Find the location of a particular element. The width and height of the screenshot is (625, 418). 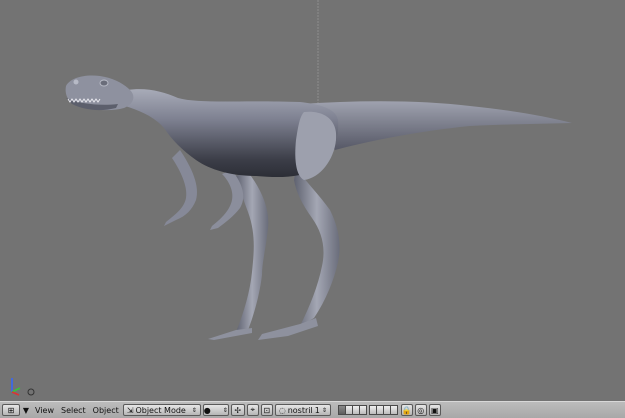

menu-object: Object is located at coordinates (106, 410).